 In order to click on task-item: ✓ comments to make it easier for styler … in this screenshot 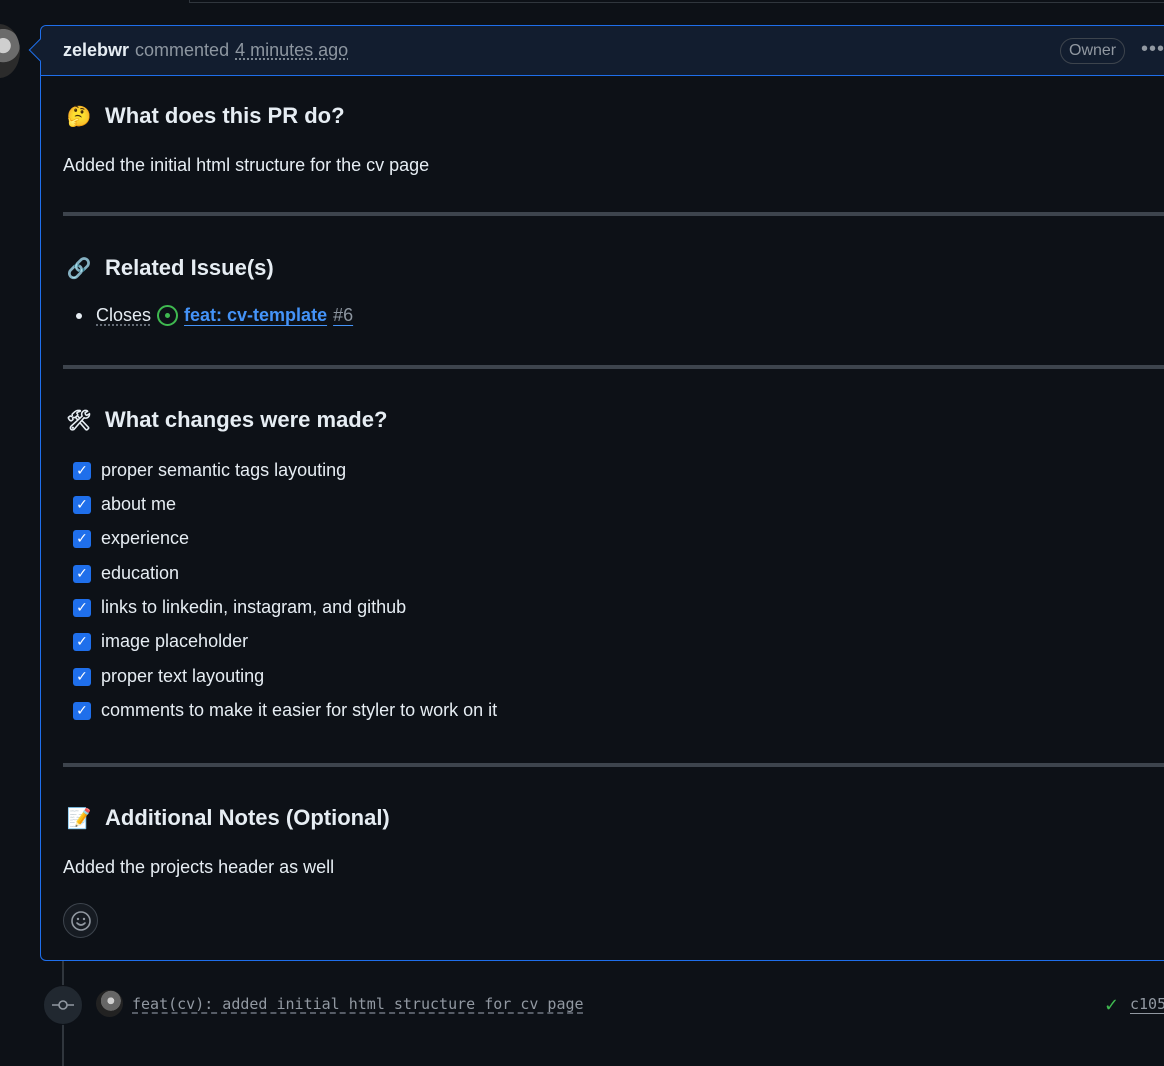, I will do `click(285, 710)`.